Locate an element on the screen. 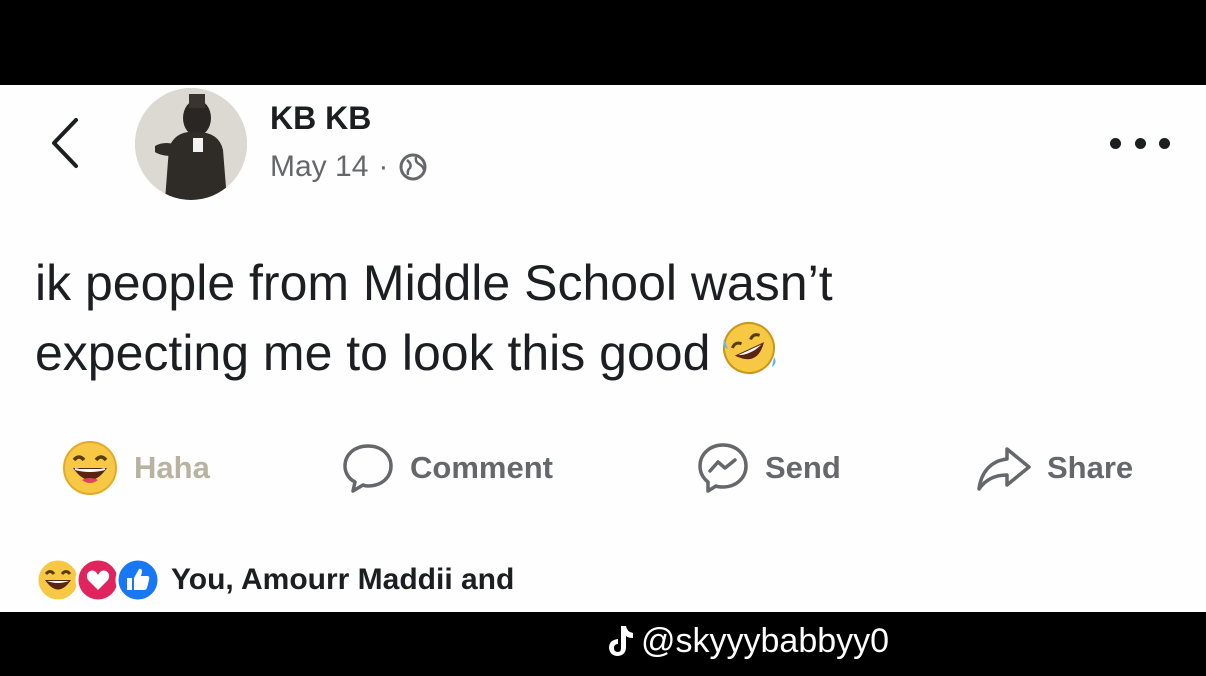  author-name: KB KB is located at coordinates (320, 118).